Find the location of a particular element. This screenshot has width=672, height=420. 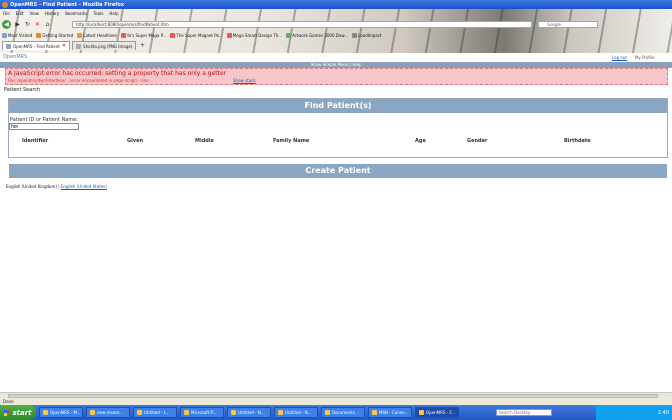

column-middle: Middle is located at coordinates (204, 141).